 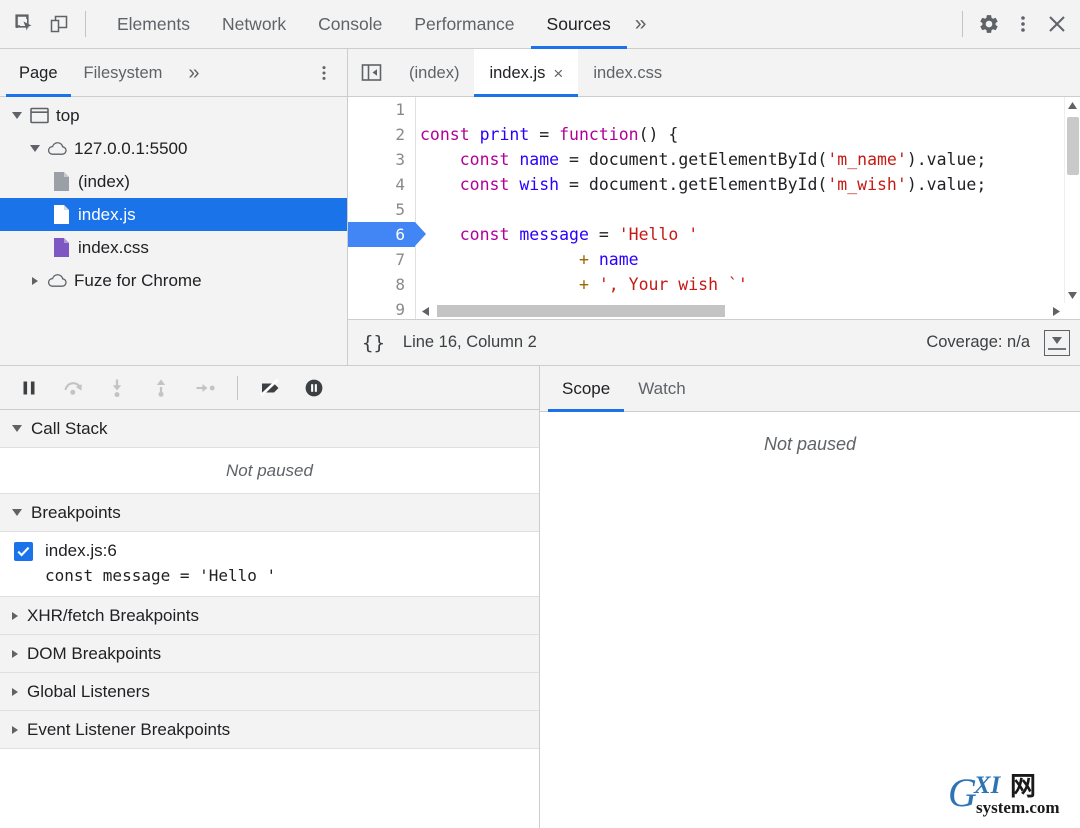 I want to click on tree-label: (index), so click(x=104, y=181).